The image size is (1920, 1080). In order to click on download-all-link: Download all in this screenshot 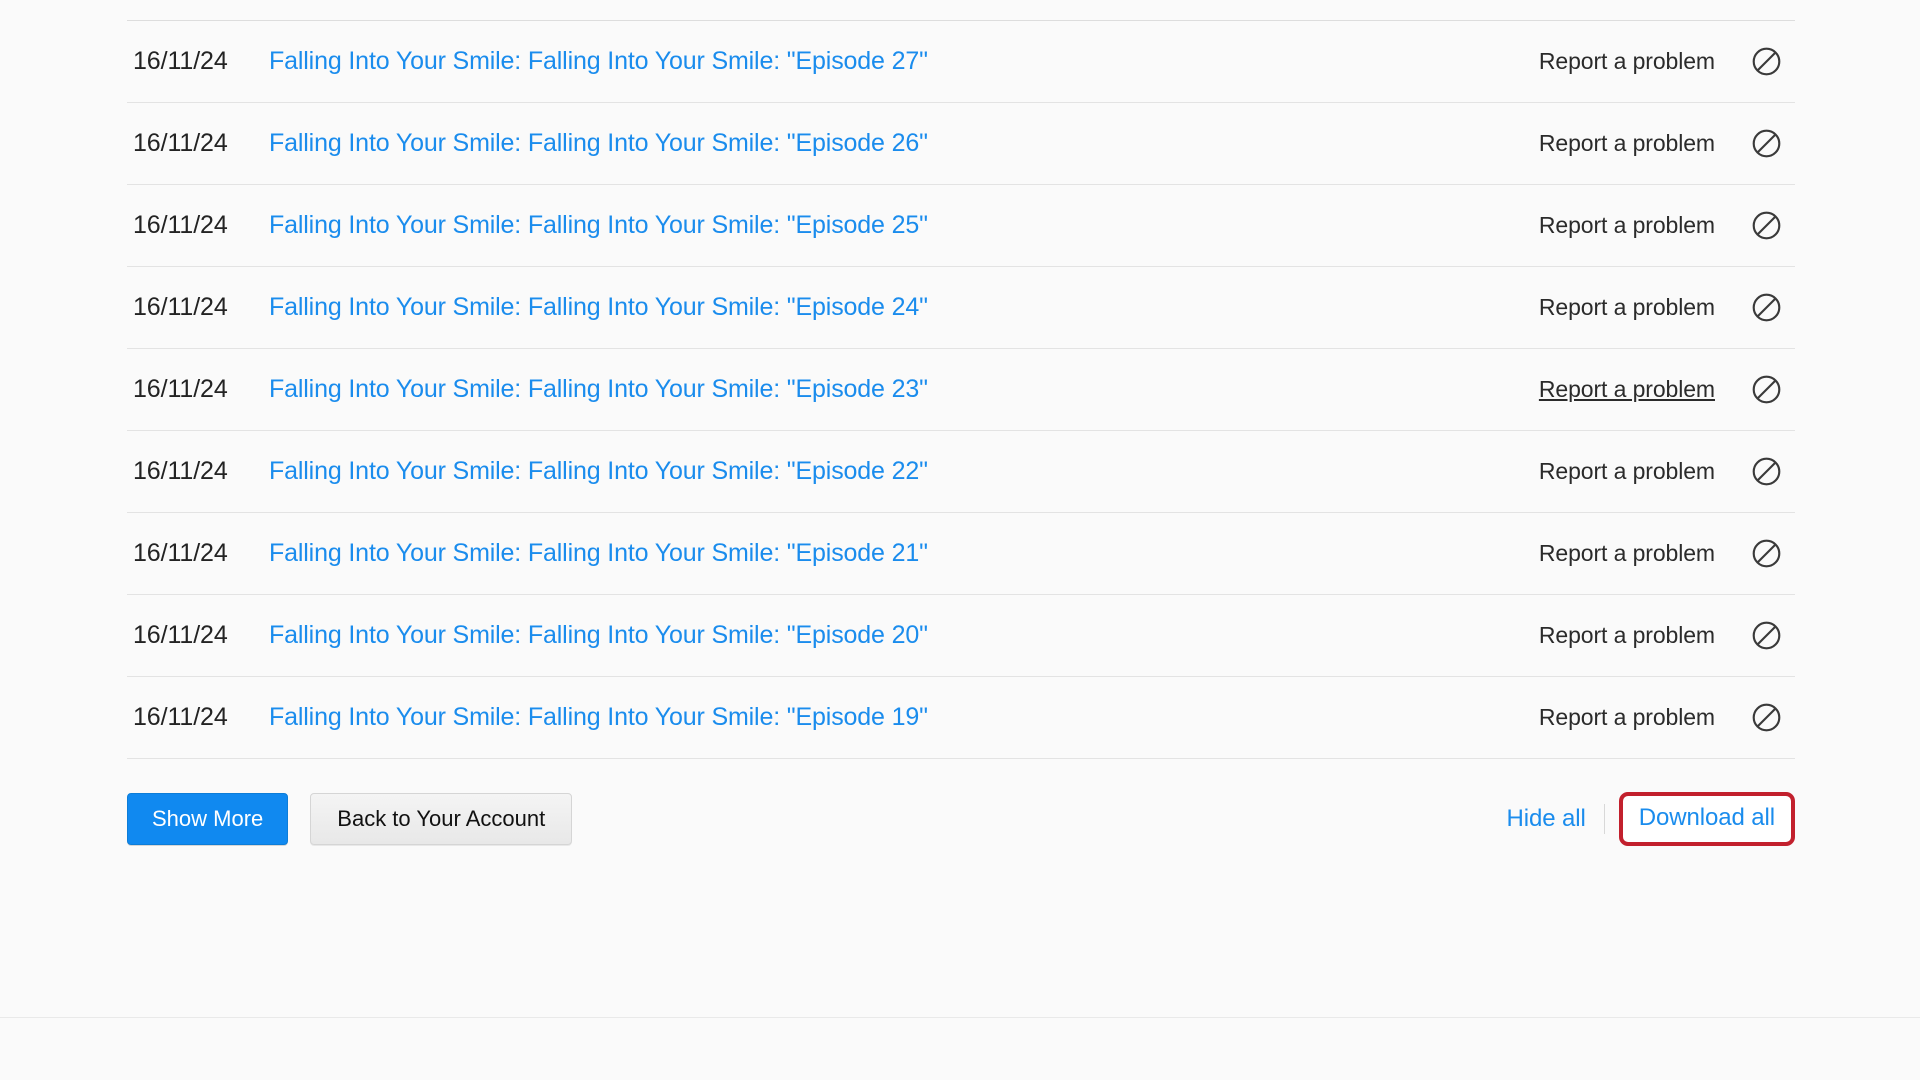, I will do `click(1707, 818)`.